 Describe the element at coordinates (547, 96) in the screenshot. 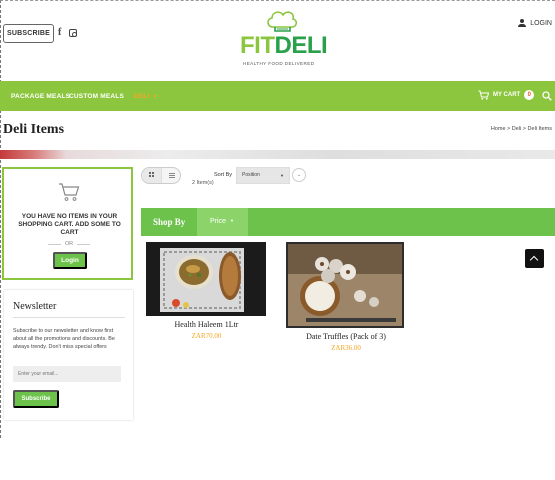

I see `search-icon` at that location.